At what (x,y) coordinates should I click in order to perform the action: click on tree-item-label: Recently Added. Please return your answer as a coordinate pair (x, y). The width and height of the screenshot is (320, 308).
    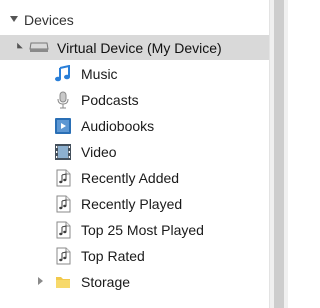
    Looking at the image, I should click on (130, 178).